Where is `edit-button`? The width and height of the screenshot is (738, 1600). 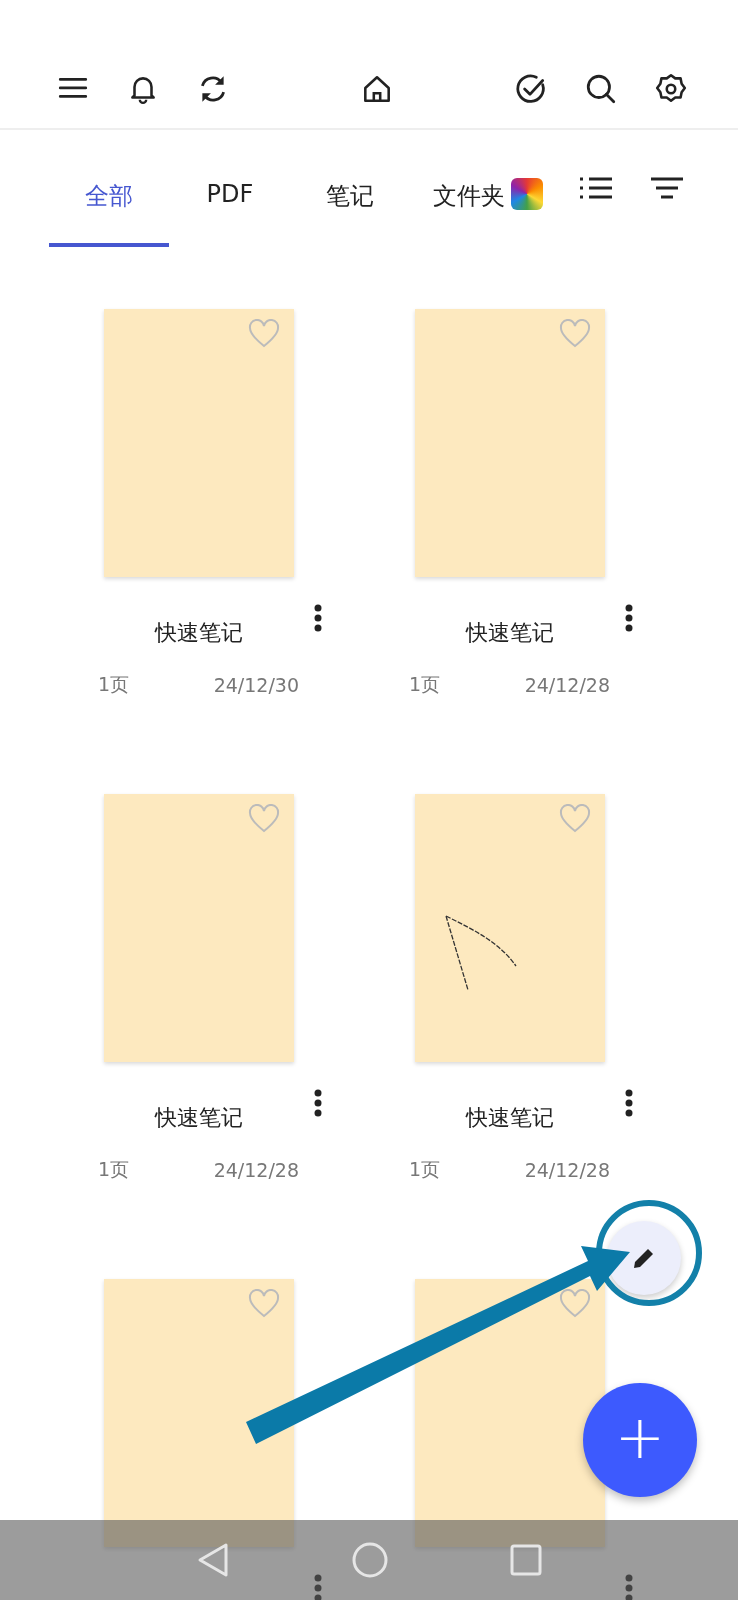
edit-button is located at coordinates (644, 1258).